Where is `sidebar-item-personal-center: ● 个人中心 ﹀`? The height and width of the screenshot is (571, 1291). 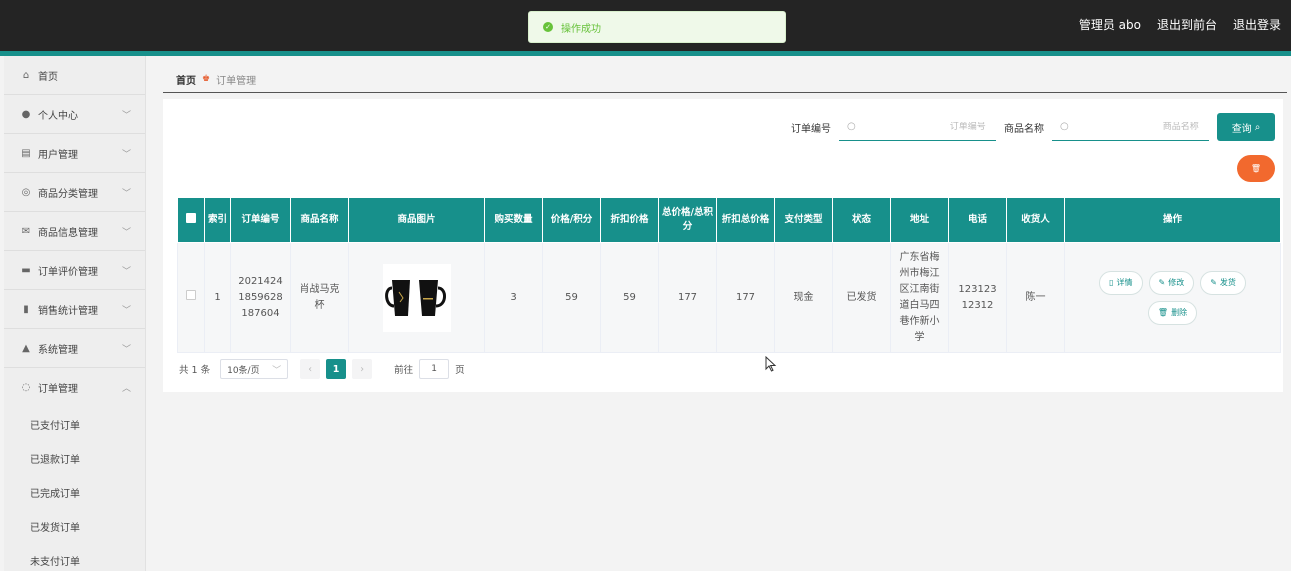 sidebar-item-personal-center: ● 个人中心 ﹀ is located at coordinates (74, 114).